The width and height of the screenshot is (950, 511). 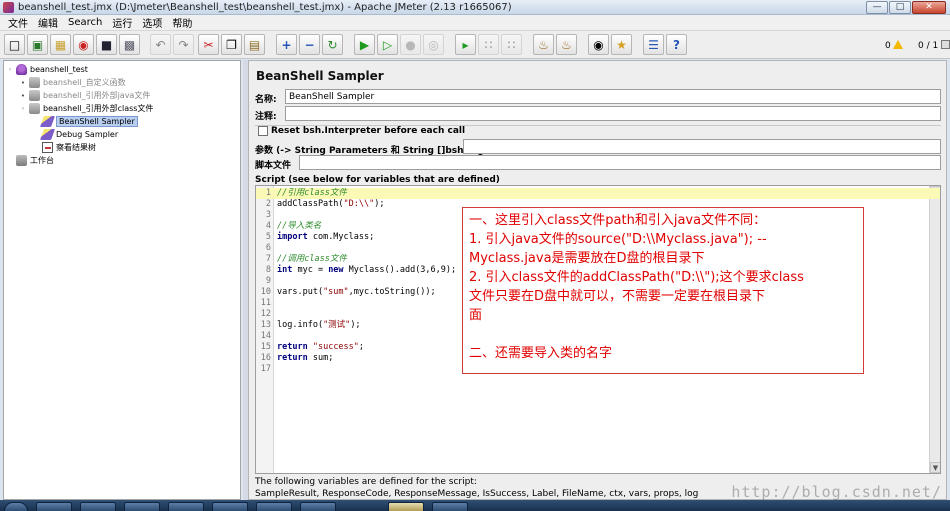 What do you see at coordinates (18, 22) in the screenshot?
I see `menu-file: 文件` at bounding box center [18, 22].